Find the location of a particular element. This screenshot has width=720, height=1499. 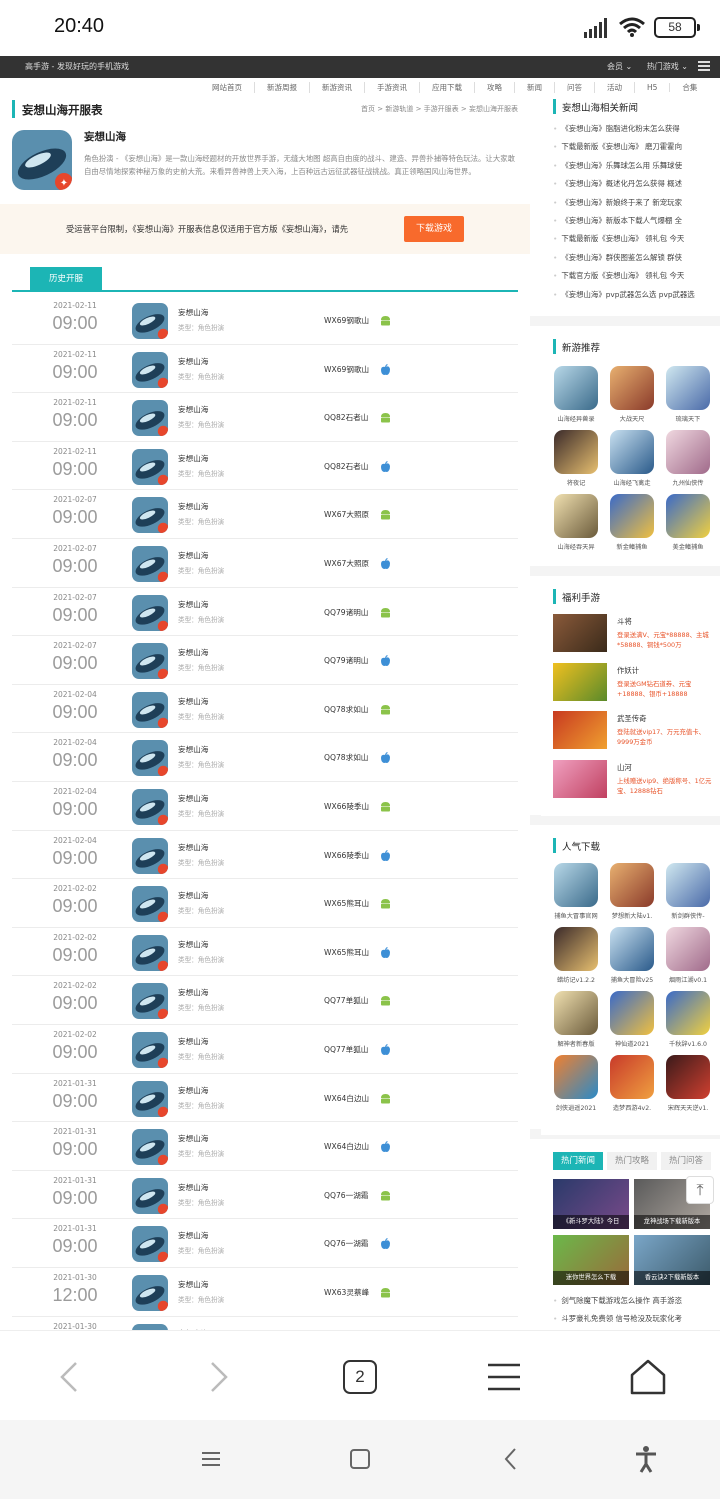

nav-item: 新闻 is located at coordinates (535, 87).